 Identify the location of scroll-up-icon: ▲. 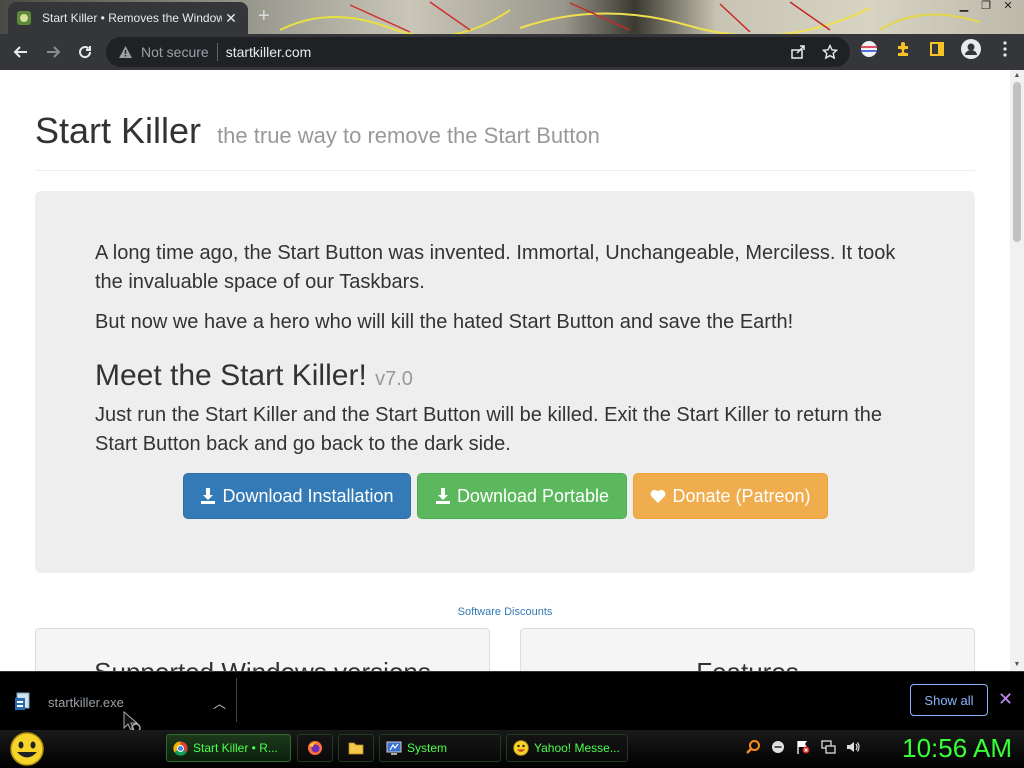
(1017, 76).